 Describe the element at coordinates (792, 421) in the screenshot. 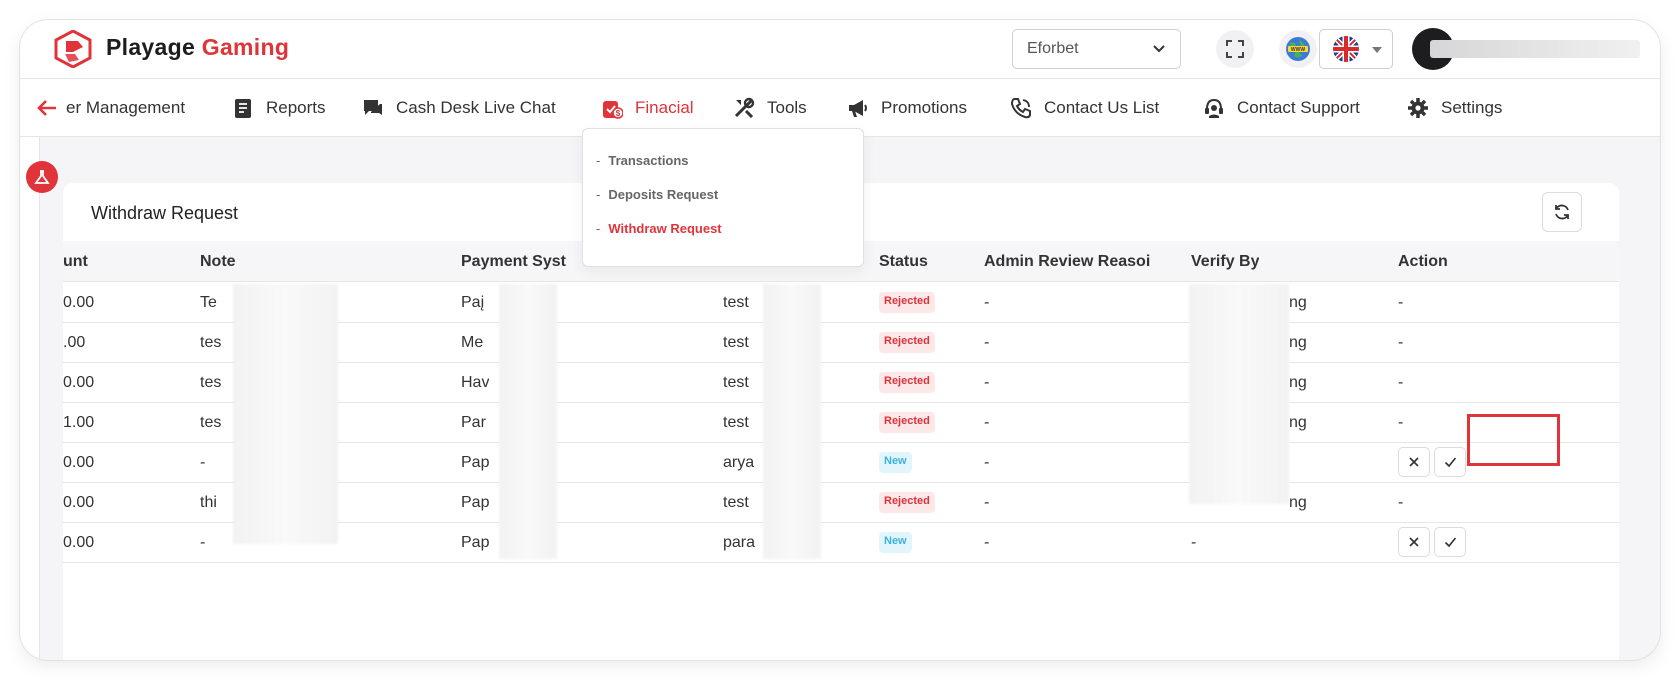

I see `redaction-user` at that location.